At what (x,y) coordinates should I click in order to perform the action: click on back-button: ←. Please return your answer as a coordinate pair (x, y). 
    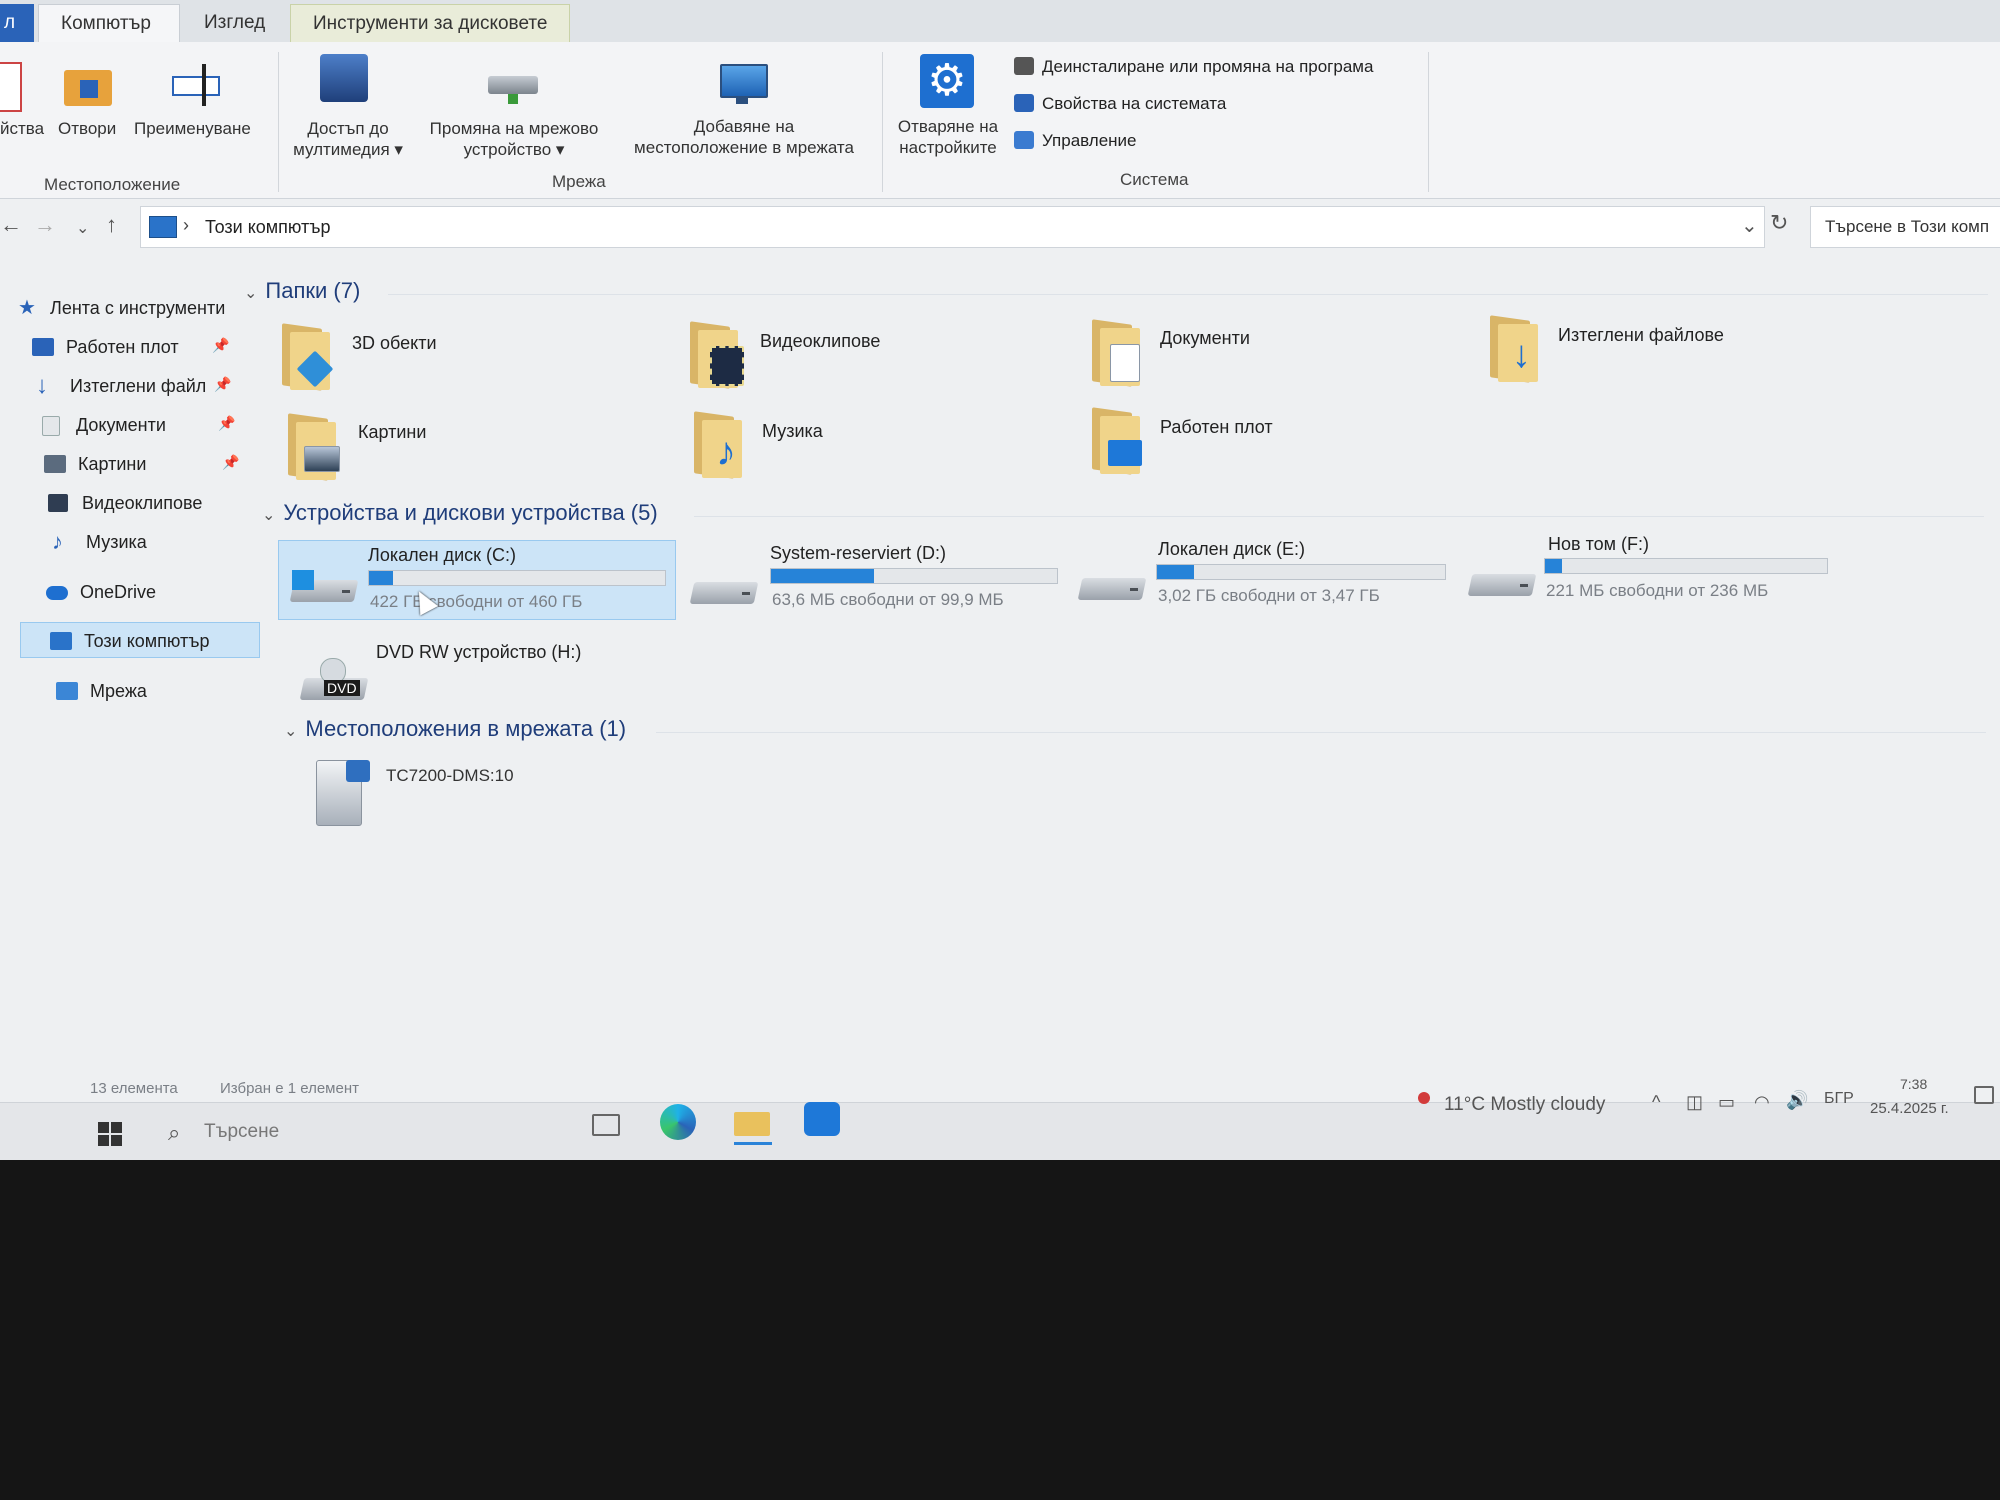
    Looking at the image, I should click on (11, 225).